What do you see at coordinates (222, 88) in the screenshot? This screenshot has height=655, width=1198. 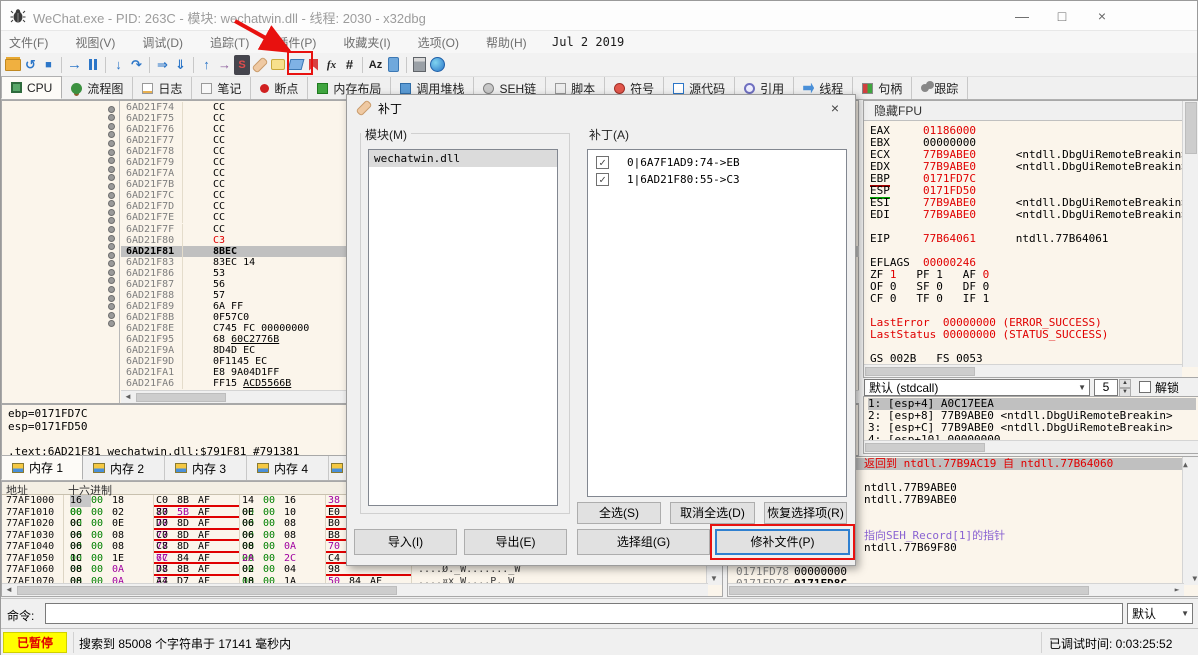 I see `tab-notes: 笔记` at bounding box center [222, 88].